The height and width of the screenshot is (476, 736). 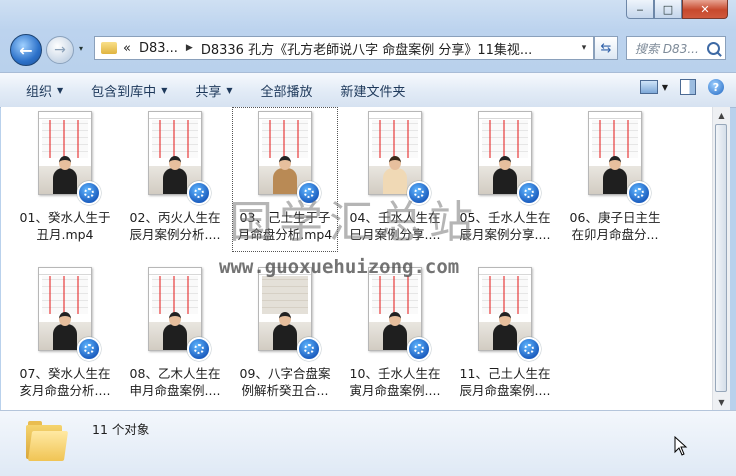 I want to click on address-dropdown-button: ▾, so click(x=584, y=48).